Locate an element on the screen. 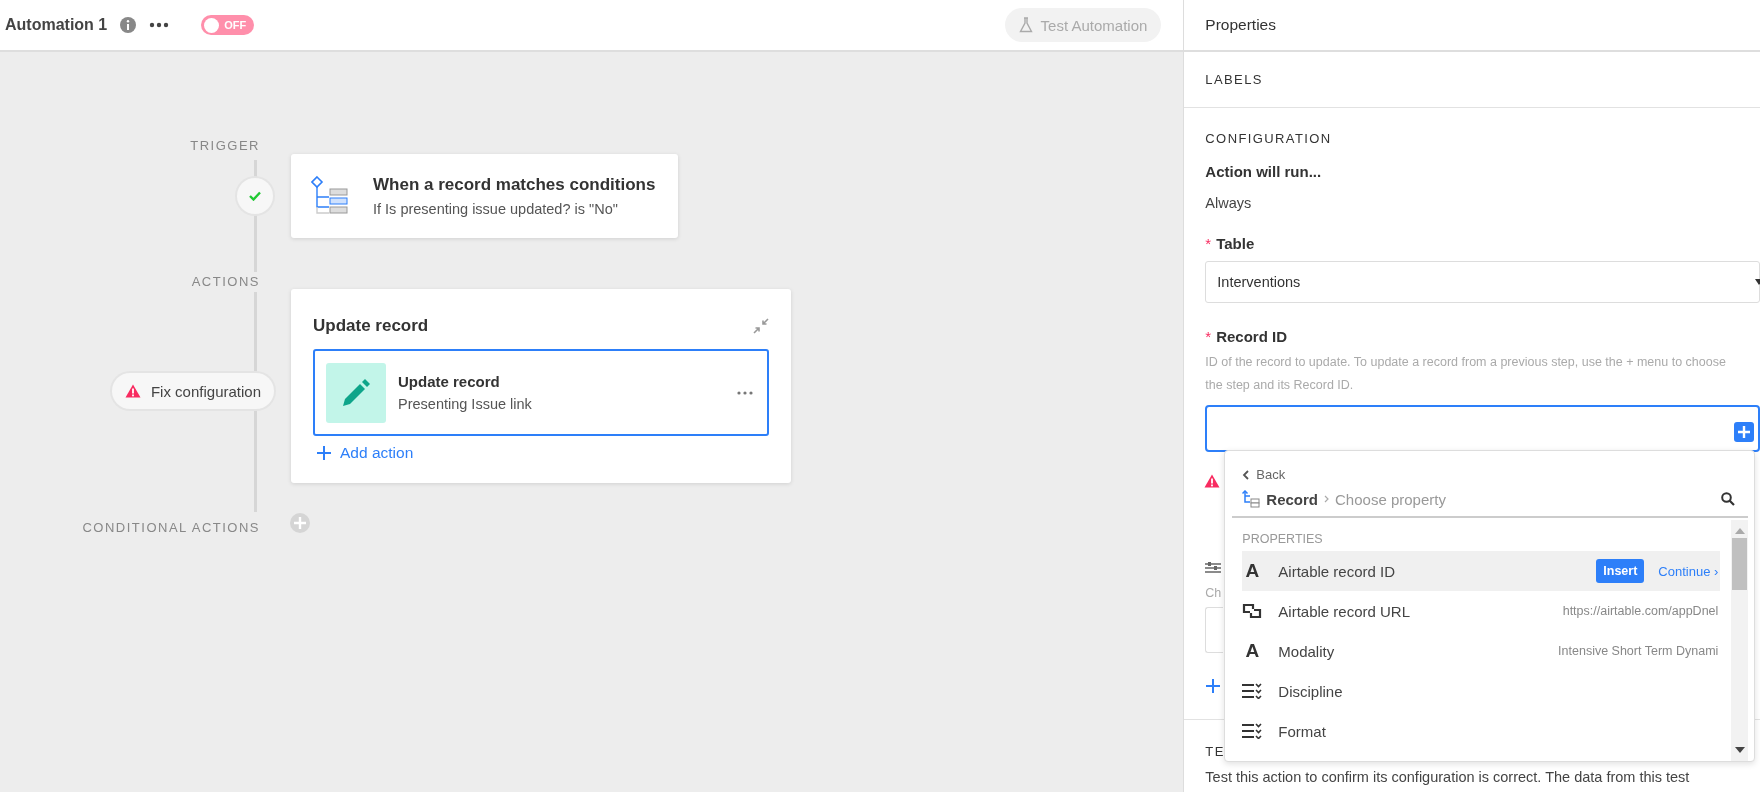 Image resolution: width=1760 pixels, height=792 pixels. warning-icon is located at coordinates (1212, 481).